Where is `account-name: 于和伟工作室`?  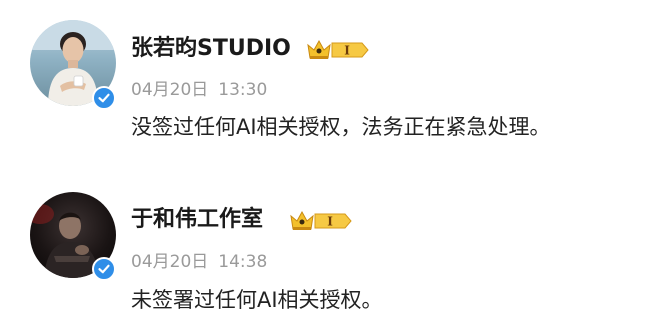
account-name: 于和伟工作室 is located at coordinates (197, 220).